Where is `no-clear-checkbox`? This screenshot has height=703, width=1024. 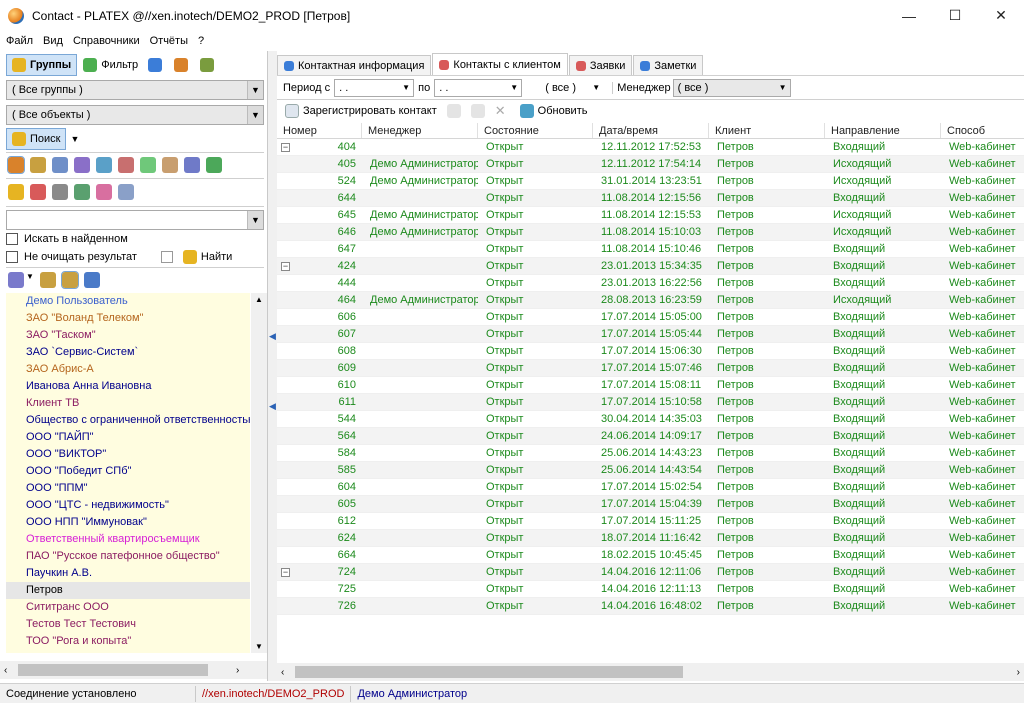 no-clear-checkbox is located at coordinates (12, 257).